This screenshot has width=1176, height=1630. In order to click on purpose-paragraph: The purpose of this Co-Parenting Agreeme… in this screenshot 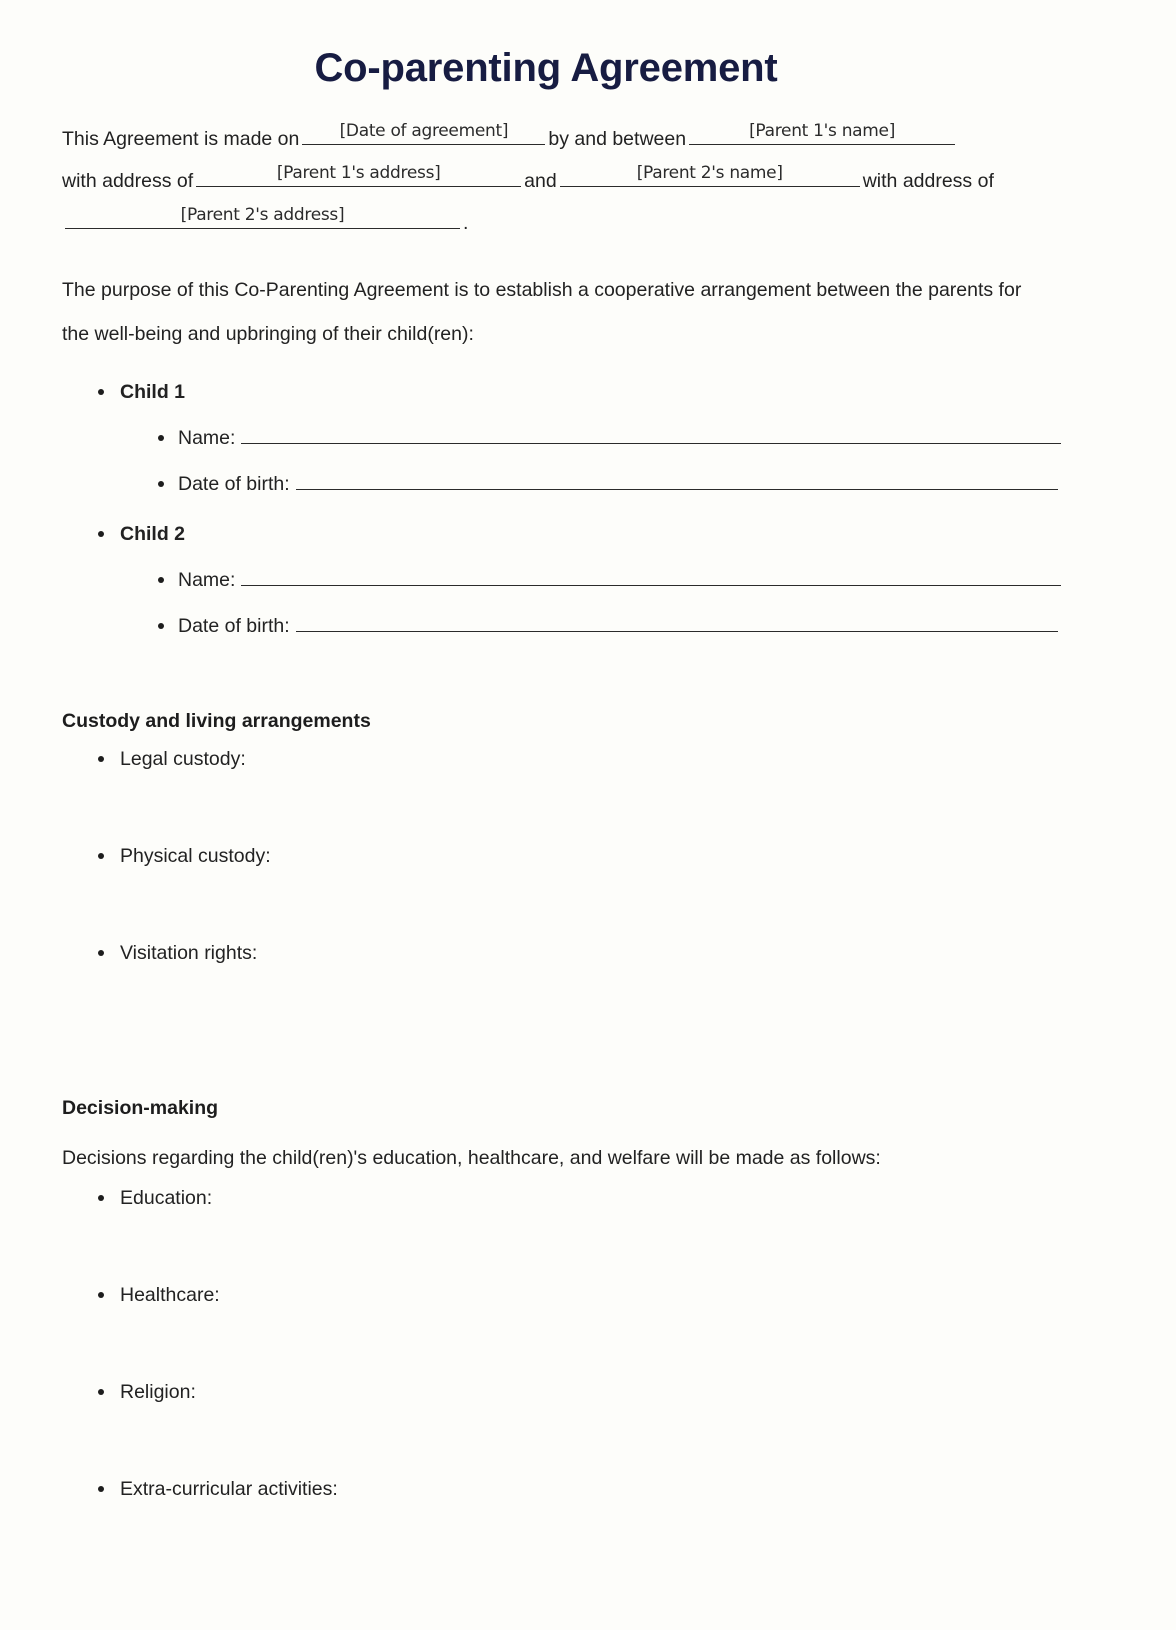, I will do `click(542, 312)`.